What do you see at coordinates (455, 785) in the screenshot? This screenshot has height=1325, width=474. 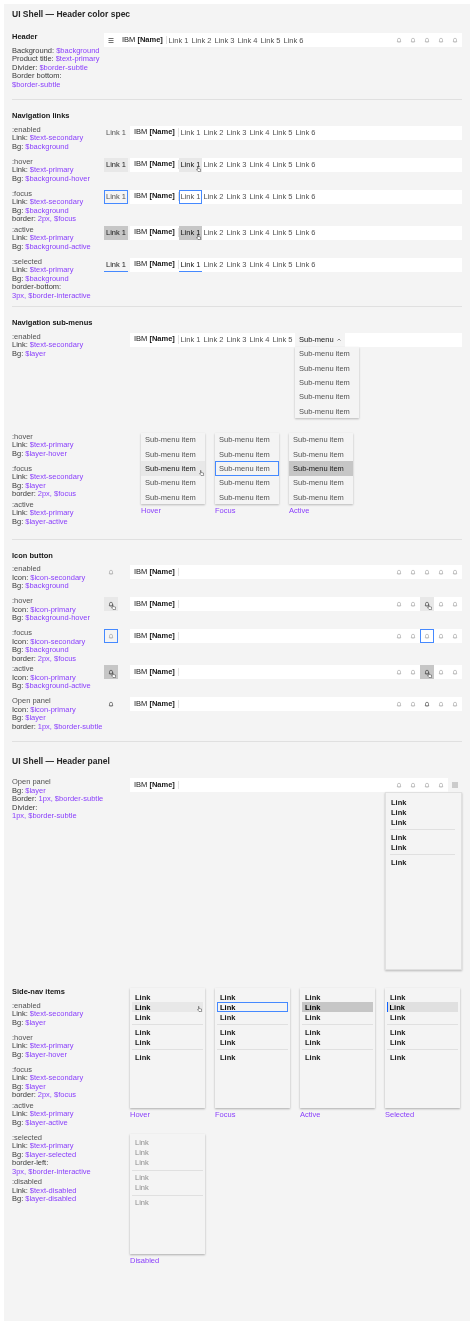 I see `grid-icon` at bounding box center [455, 785].